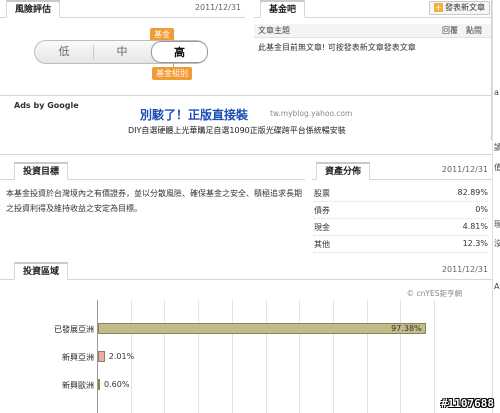 The width and height of the screenshot is (500, 413). I want to click on allocation-name: 現金, so click(322, 227).